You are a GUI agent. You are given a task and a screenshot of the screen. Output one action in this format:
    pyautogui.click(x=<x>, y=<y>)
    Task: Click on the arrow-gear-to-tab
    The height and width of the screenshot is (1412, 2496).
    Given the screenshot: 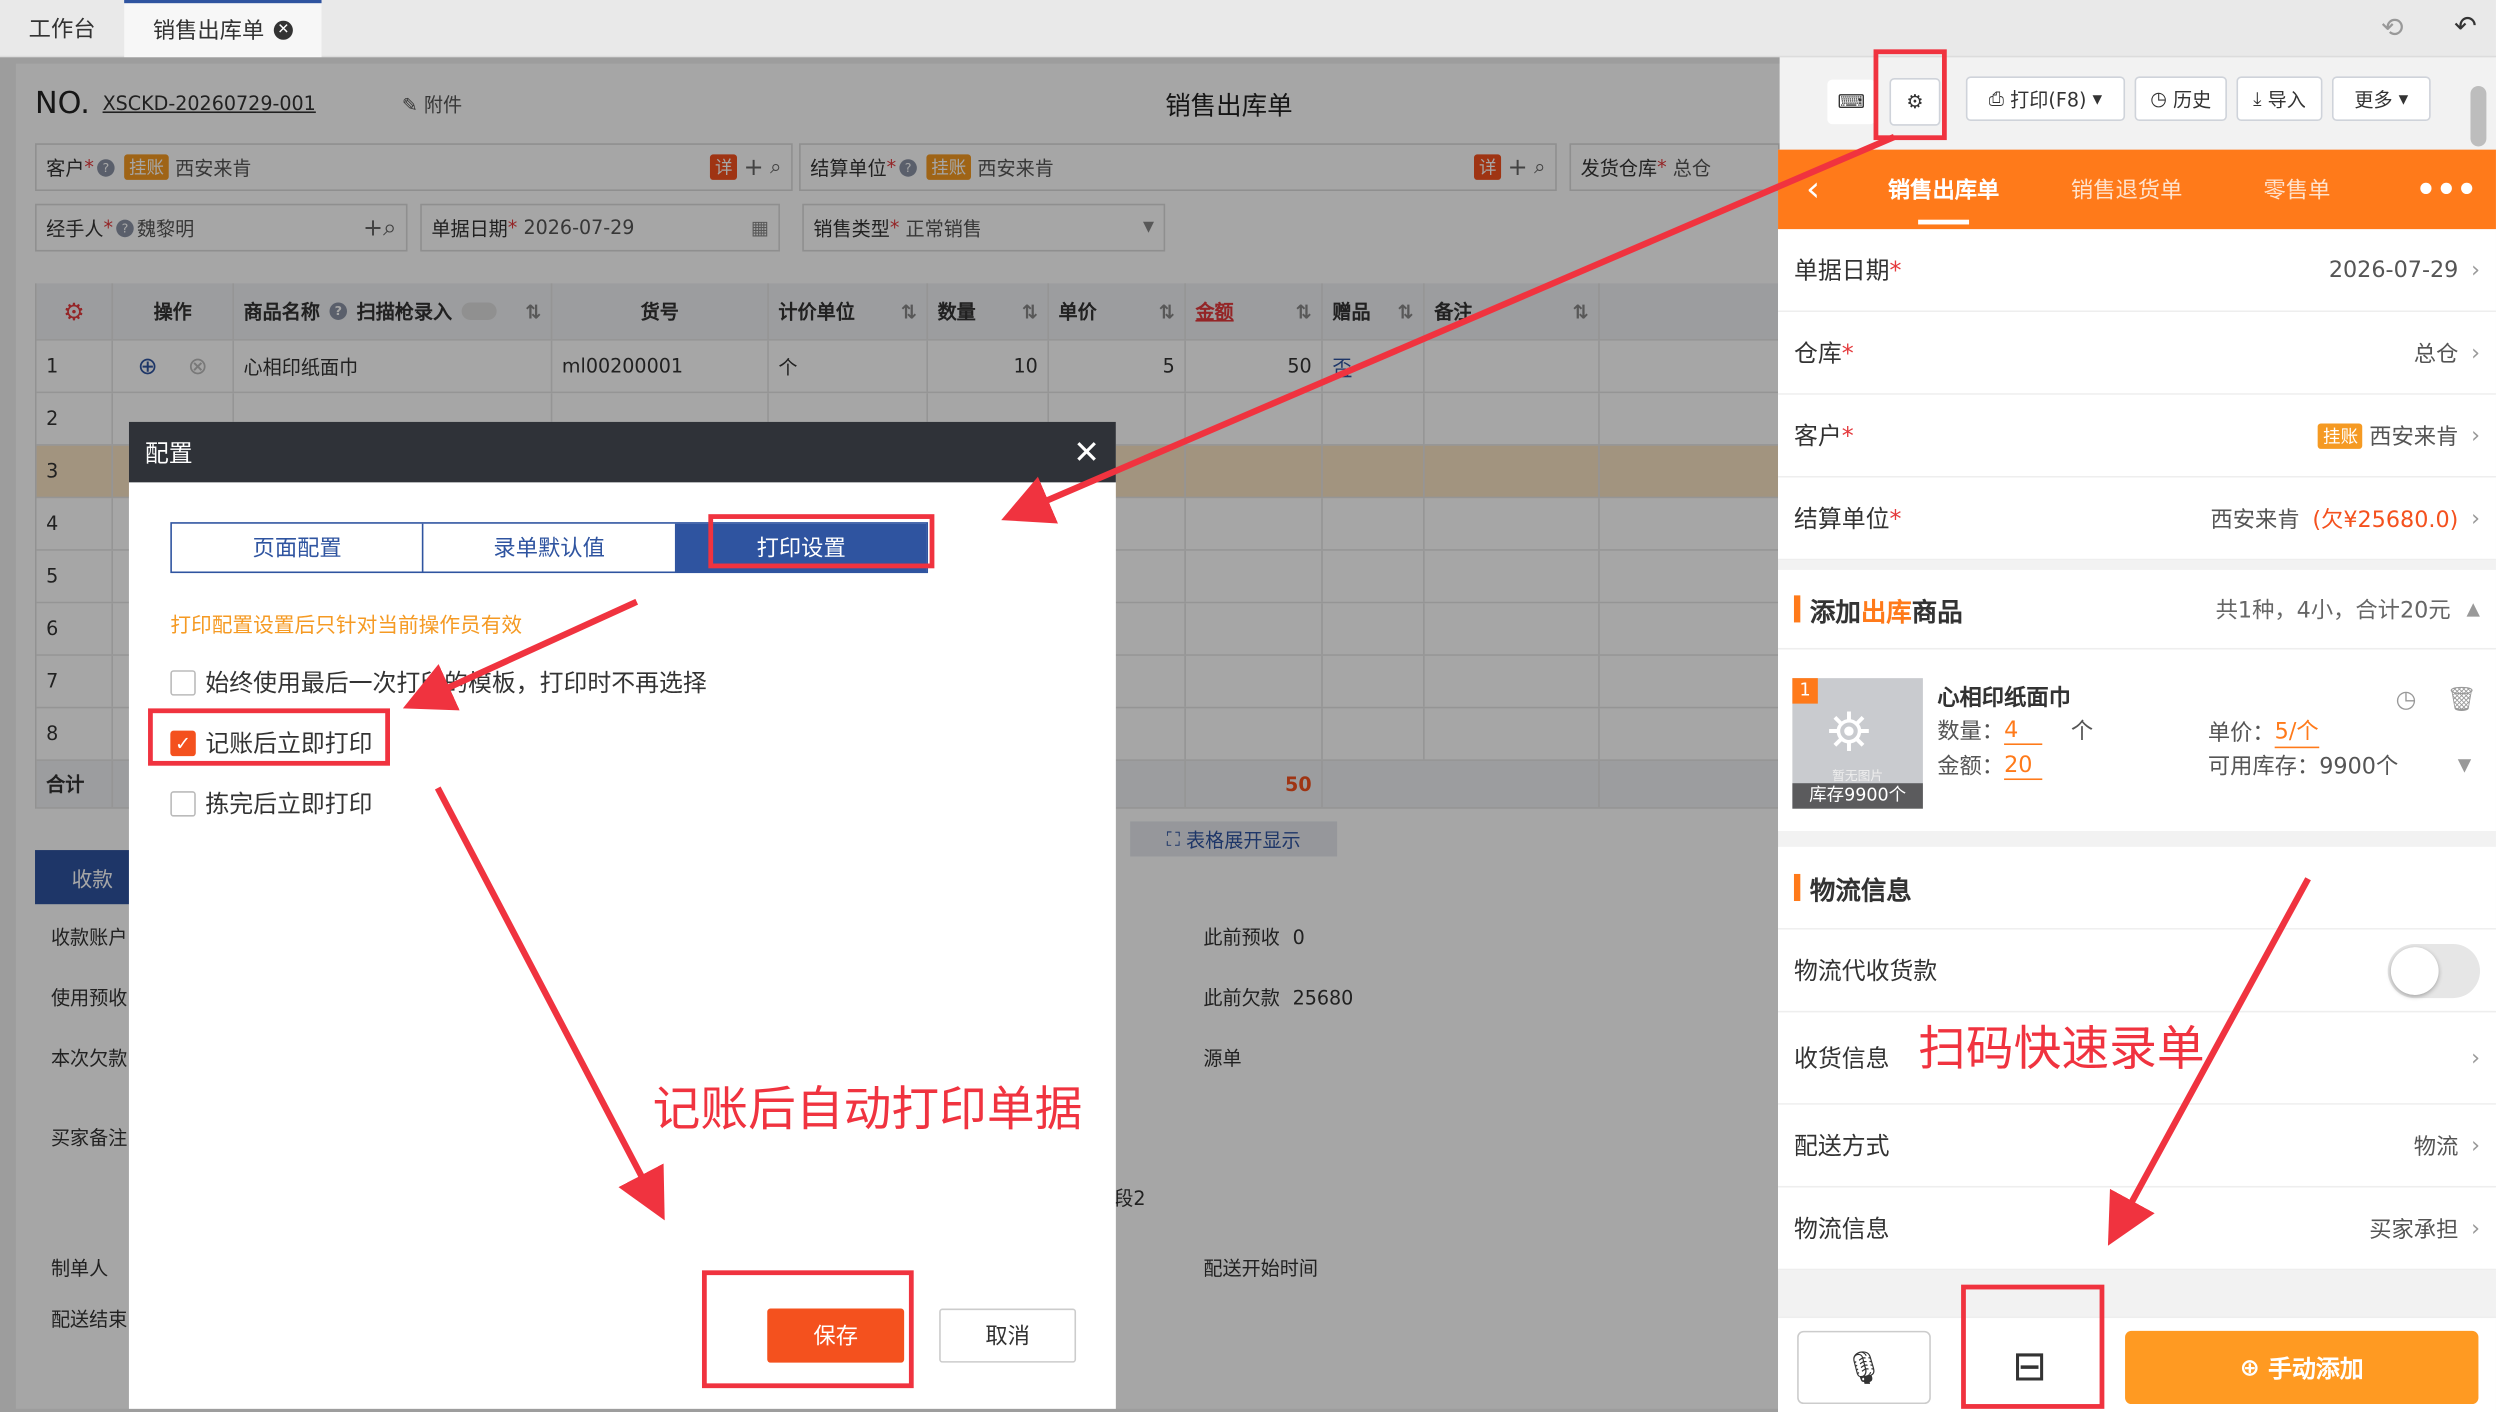 What is the action you would take?
    pyautogui.click(x=1448, y=328)
    